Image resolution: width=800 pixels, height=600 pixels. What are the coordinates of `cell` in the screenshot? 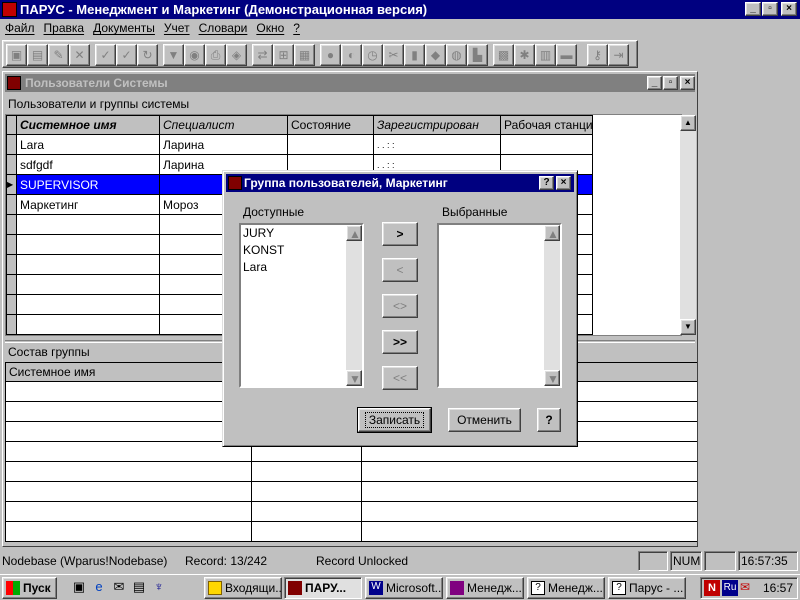 It's located at (330, 144).